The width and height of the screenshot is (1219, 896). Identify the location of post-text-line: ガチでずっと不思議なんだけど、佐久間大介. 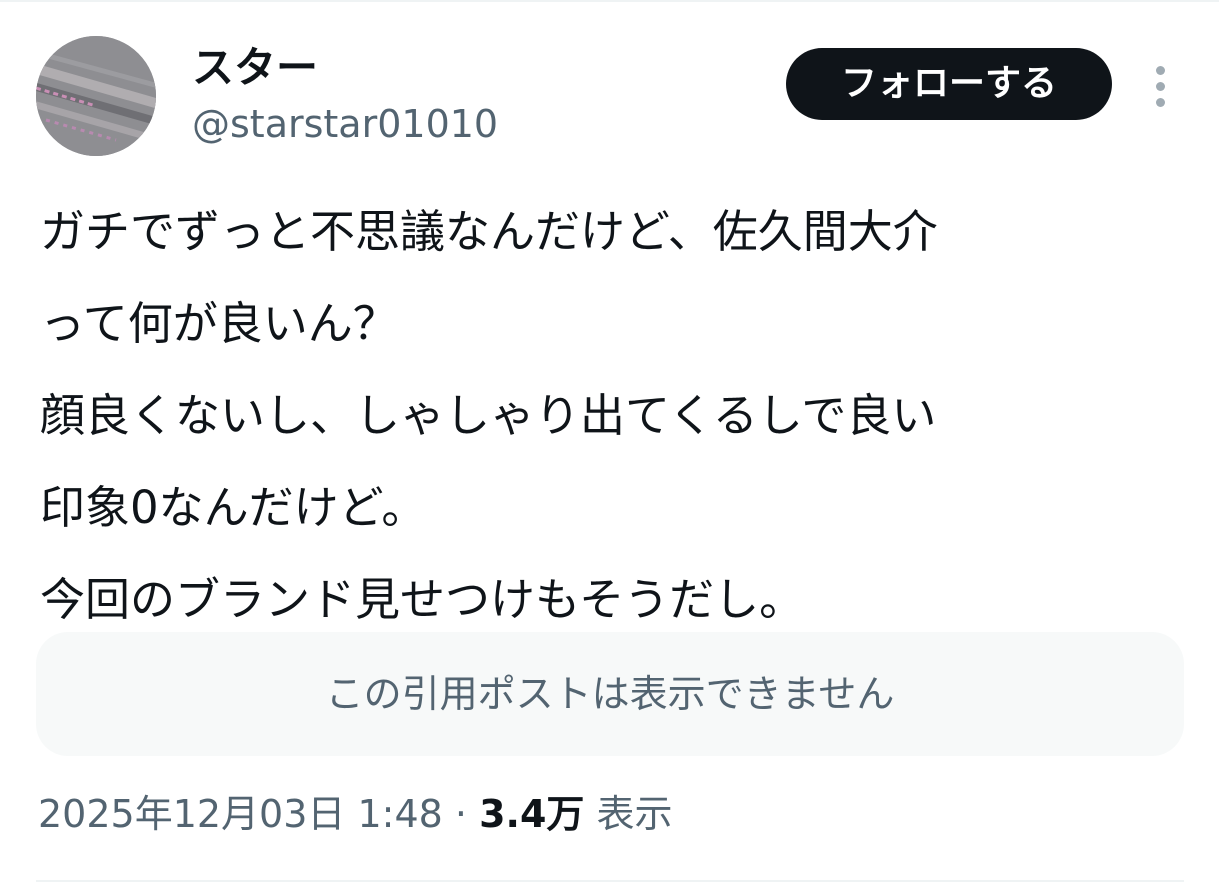
(489, 231).